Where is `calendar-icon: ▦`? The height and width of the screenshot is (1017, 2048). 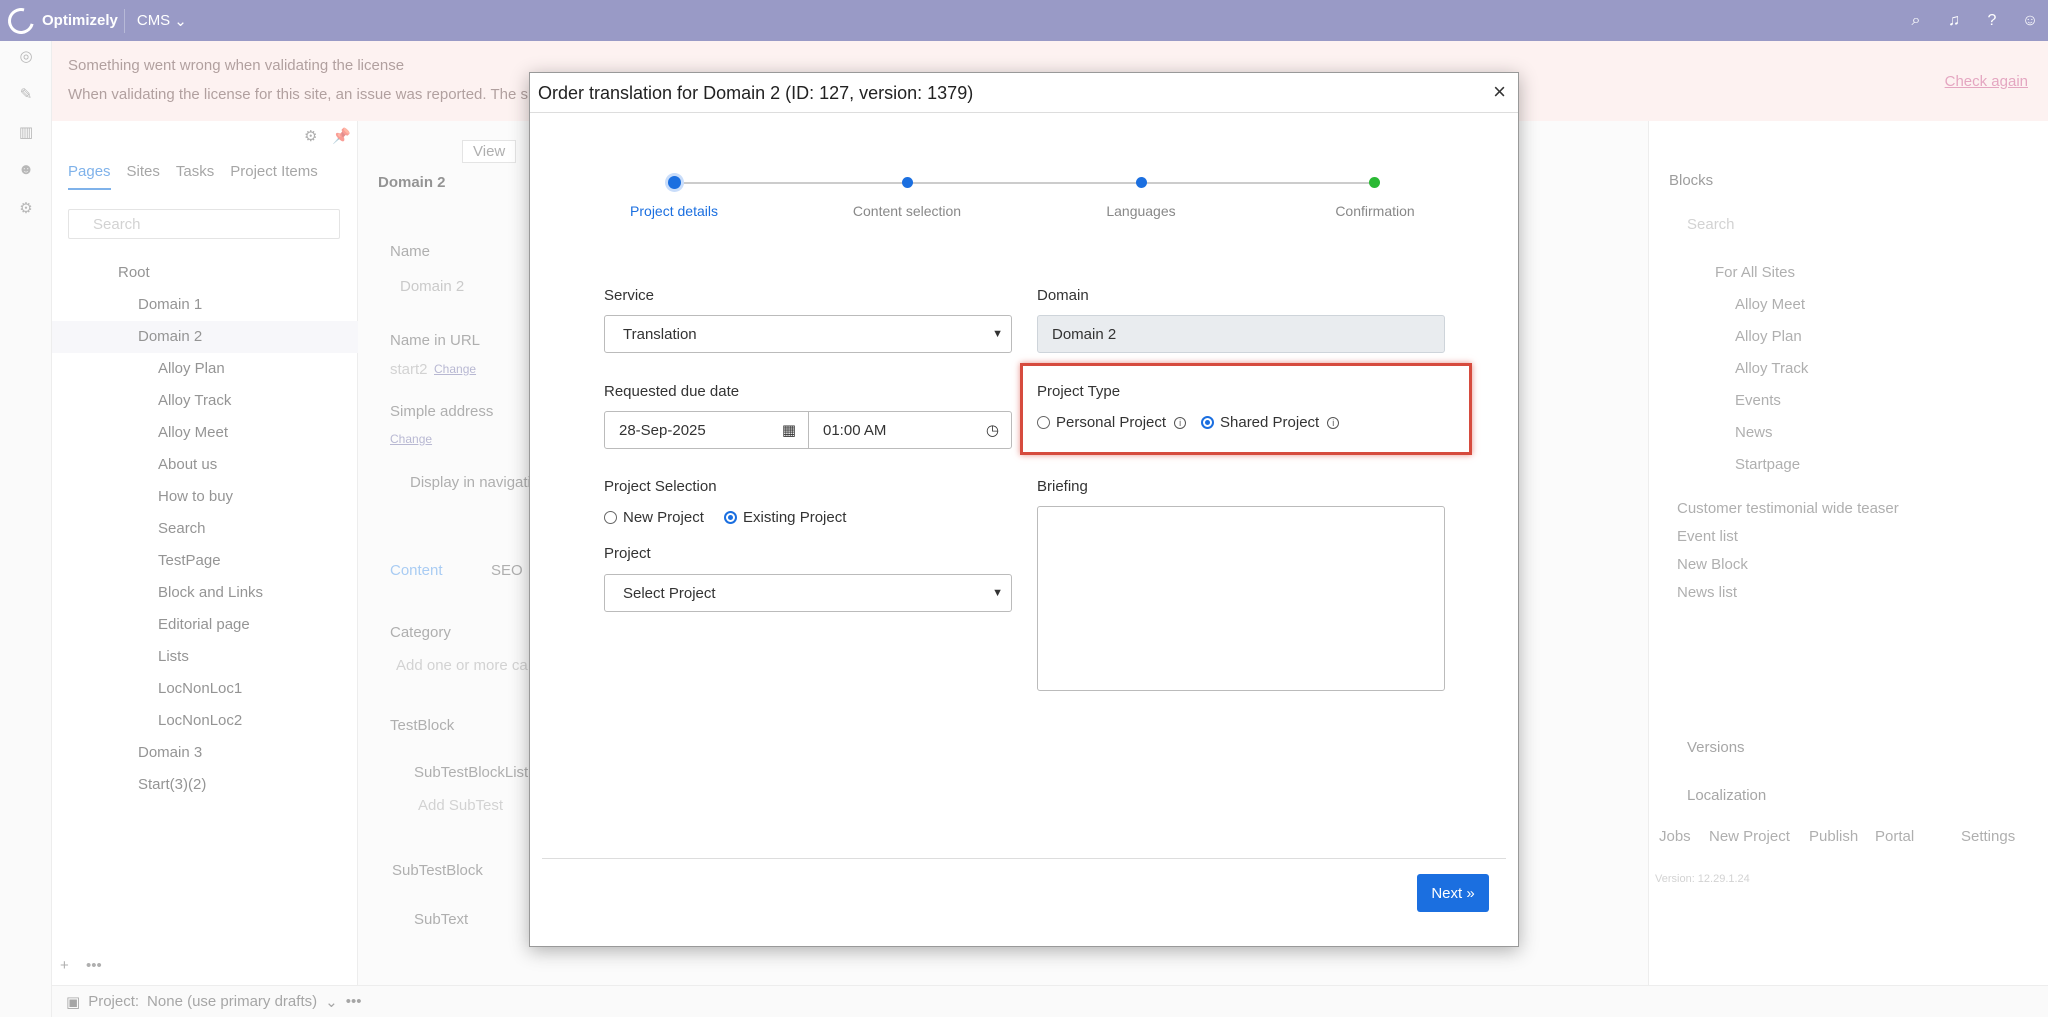
calendar-icon: ▦ is located at coordinates (789, 430).